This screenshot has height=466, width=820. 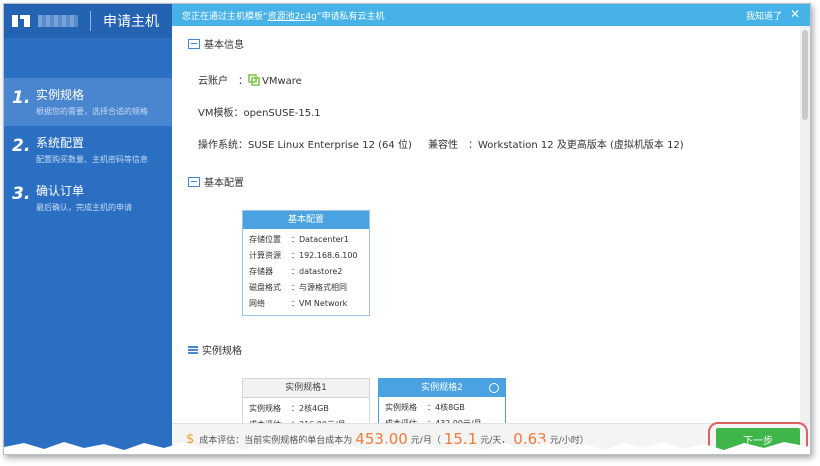 I want to click on section-instance-spec: 实例规格, so click(x=215, y=349).